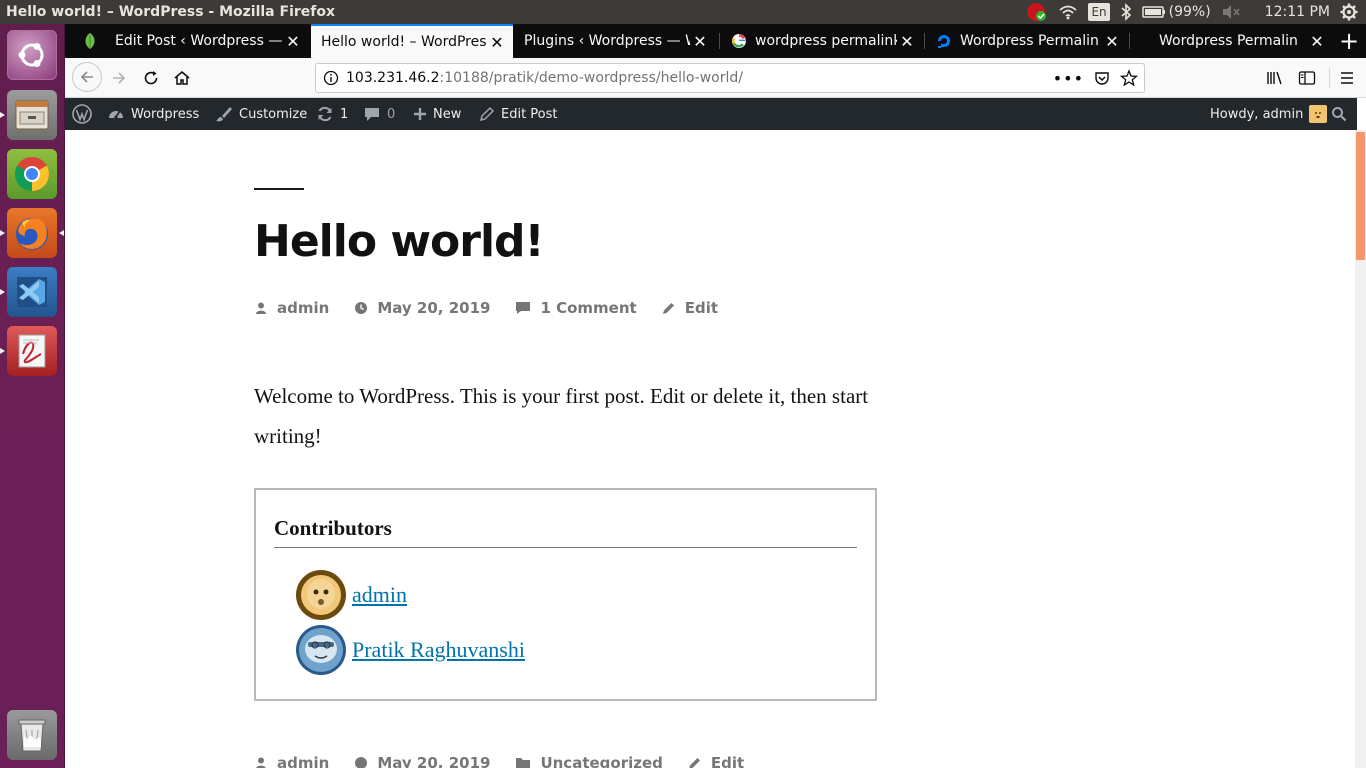 The height and width of the screenshot is (768, 1366). I want to click on contributors-title: Contributors, so click(333, 528).